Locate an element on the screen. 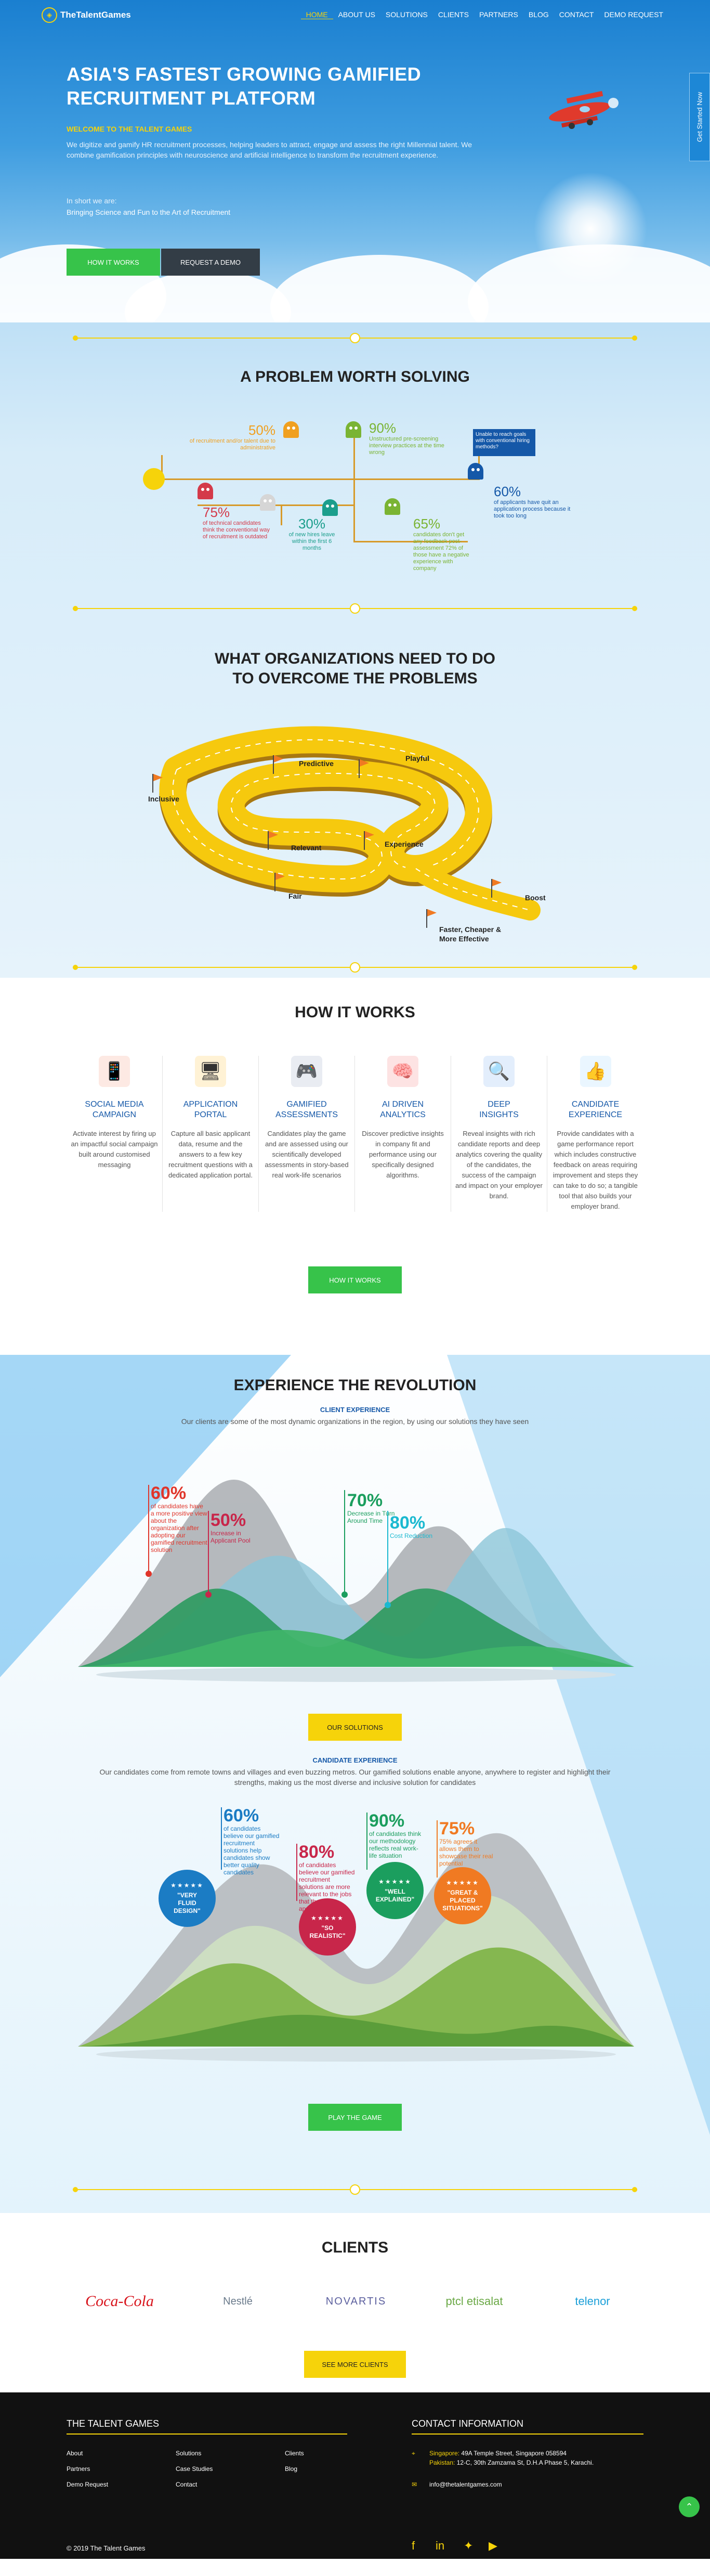  footer-contact-heading: CONTACT INFORMATION is located at coordinates (527, 2426).